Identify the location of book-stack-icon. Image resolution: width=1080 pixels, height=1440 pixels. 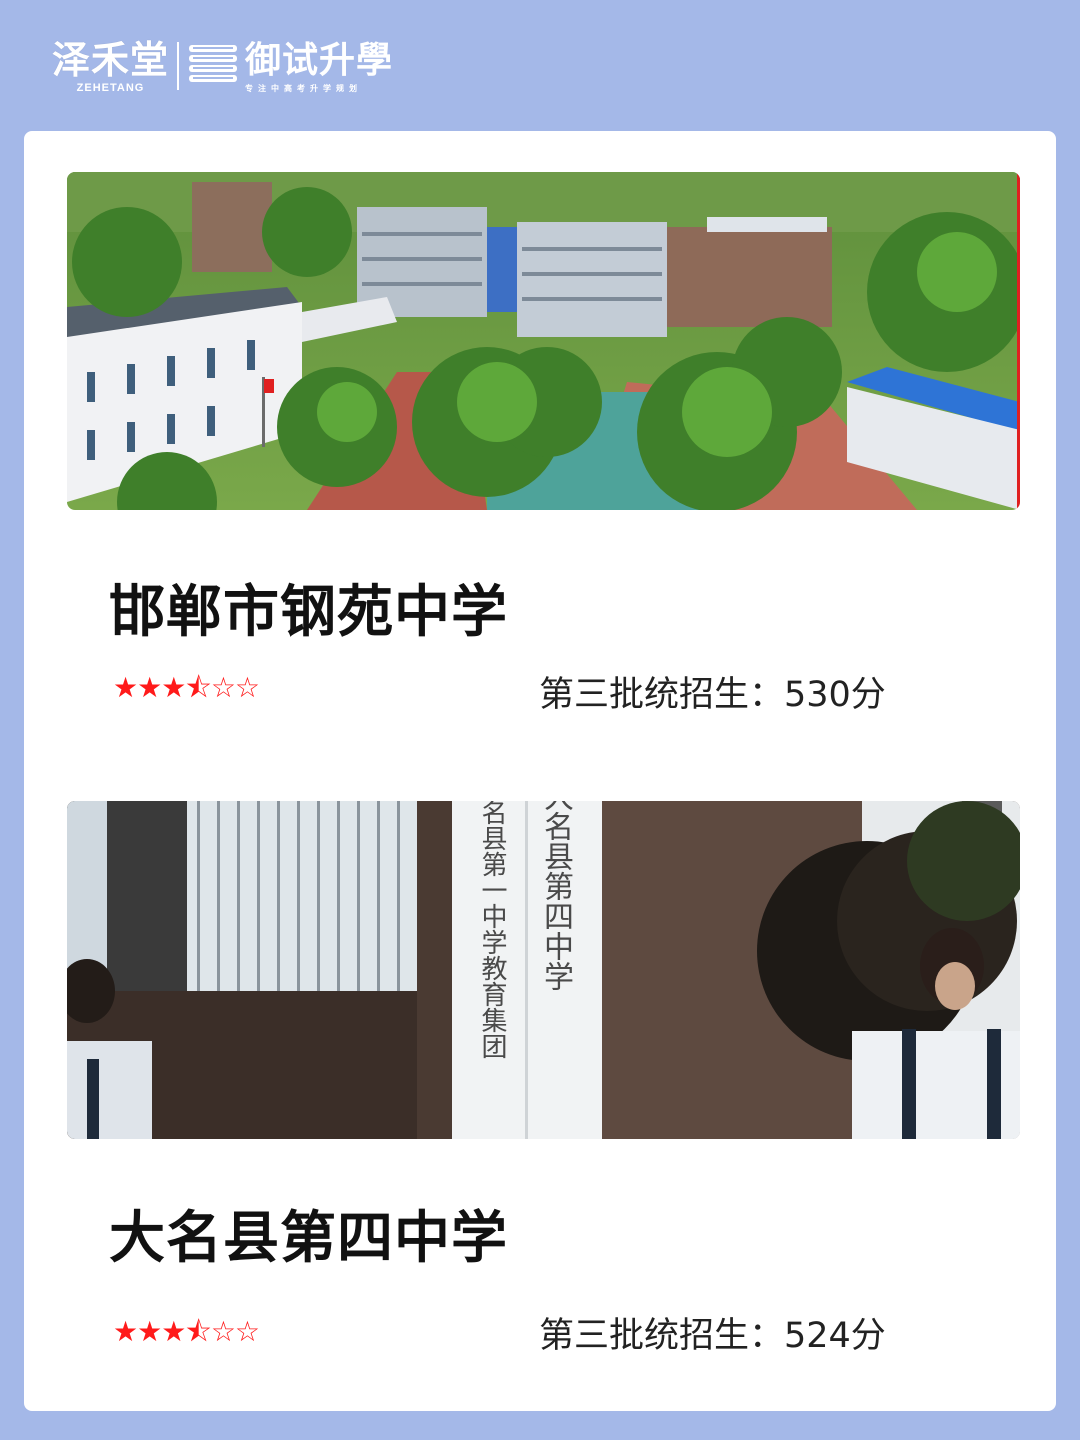
(213, 63).